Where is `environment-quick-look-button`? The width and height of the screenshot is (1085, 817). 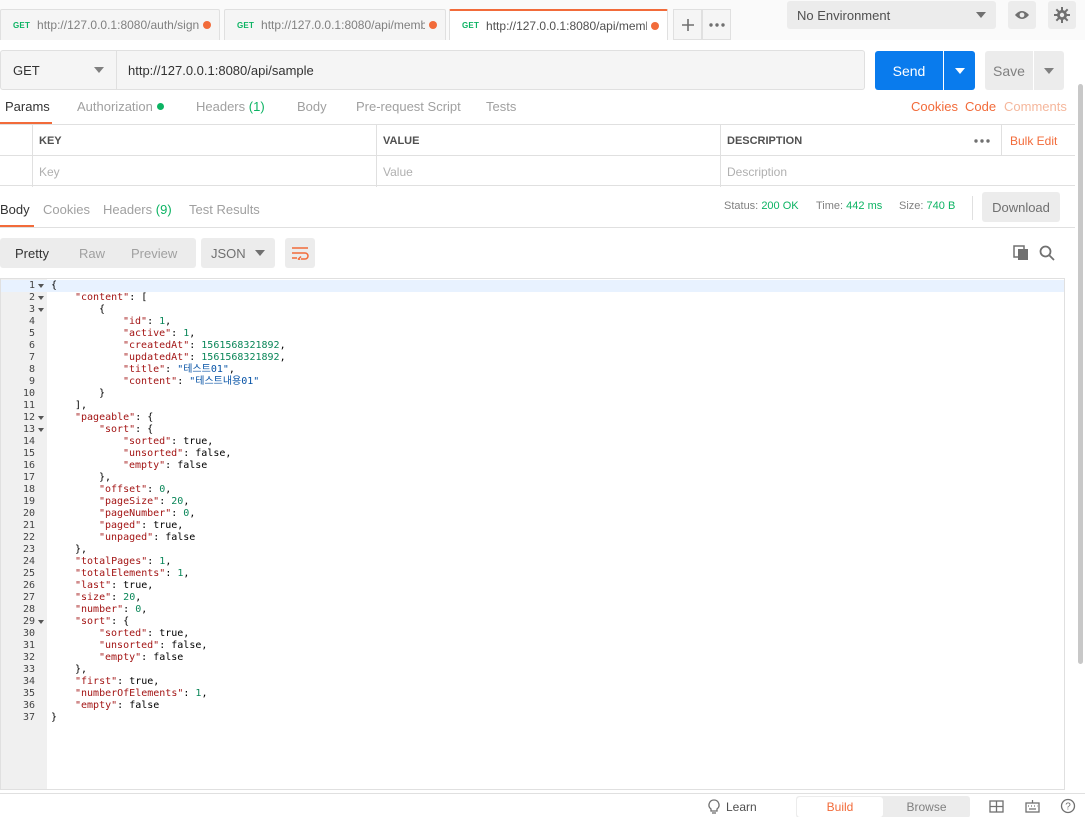 environment-quick-look-button is located at coordinates (1022, 15).